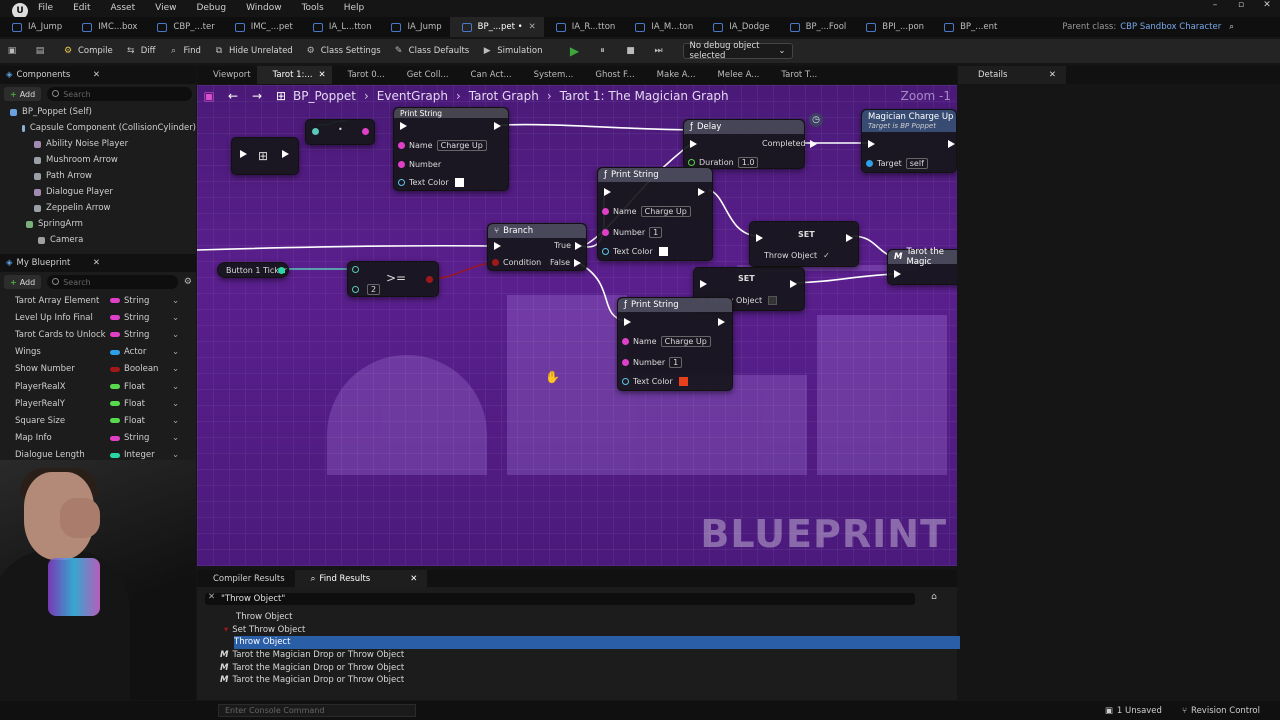 This screenshot has width=1280, height=720. Describe the element at coordinates (188, 282) in the screenshot. I see `gear-icon: ⚙` at that location.